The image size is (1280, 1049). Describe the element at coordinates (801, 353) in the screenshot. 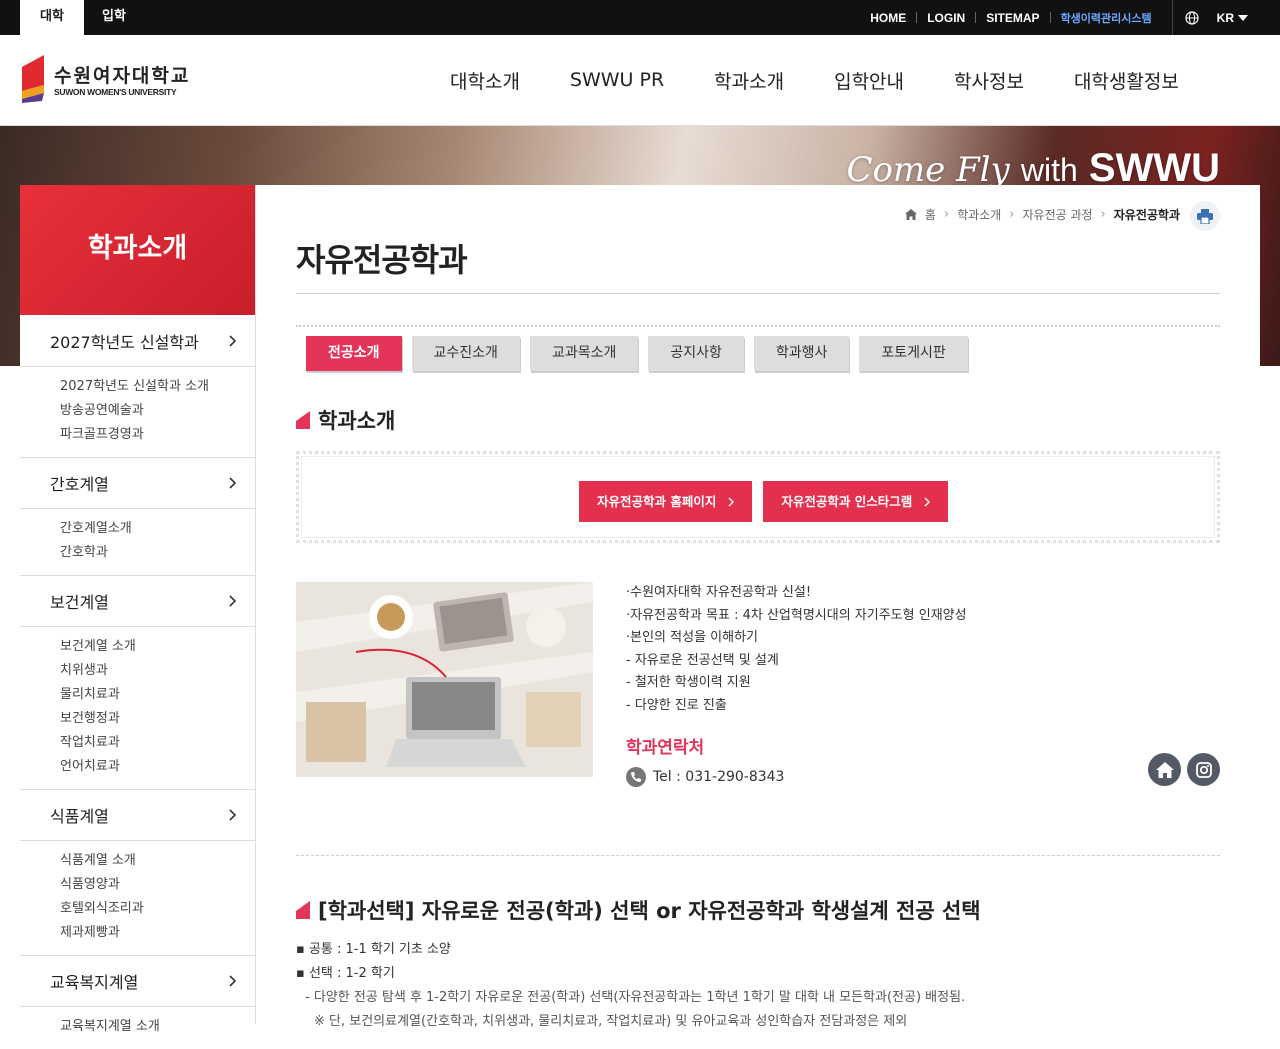

I see `tab-events: 학과행사` at that location.